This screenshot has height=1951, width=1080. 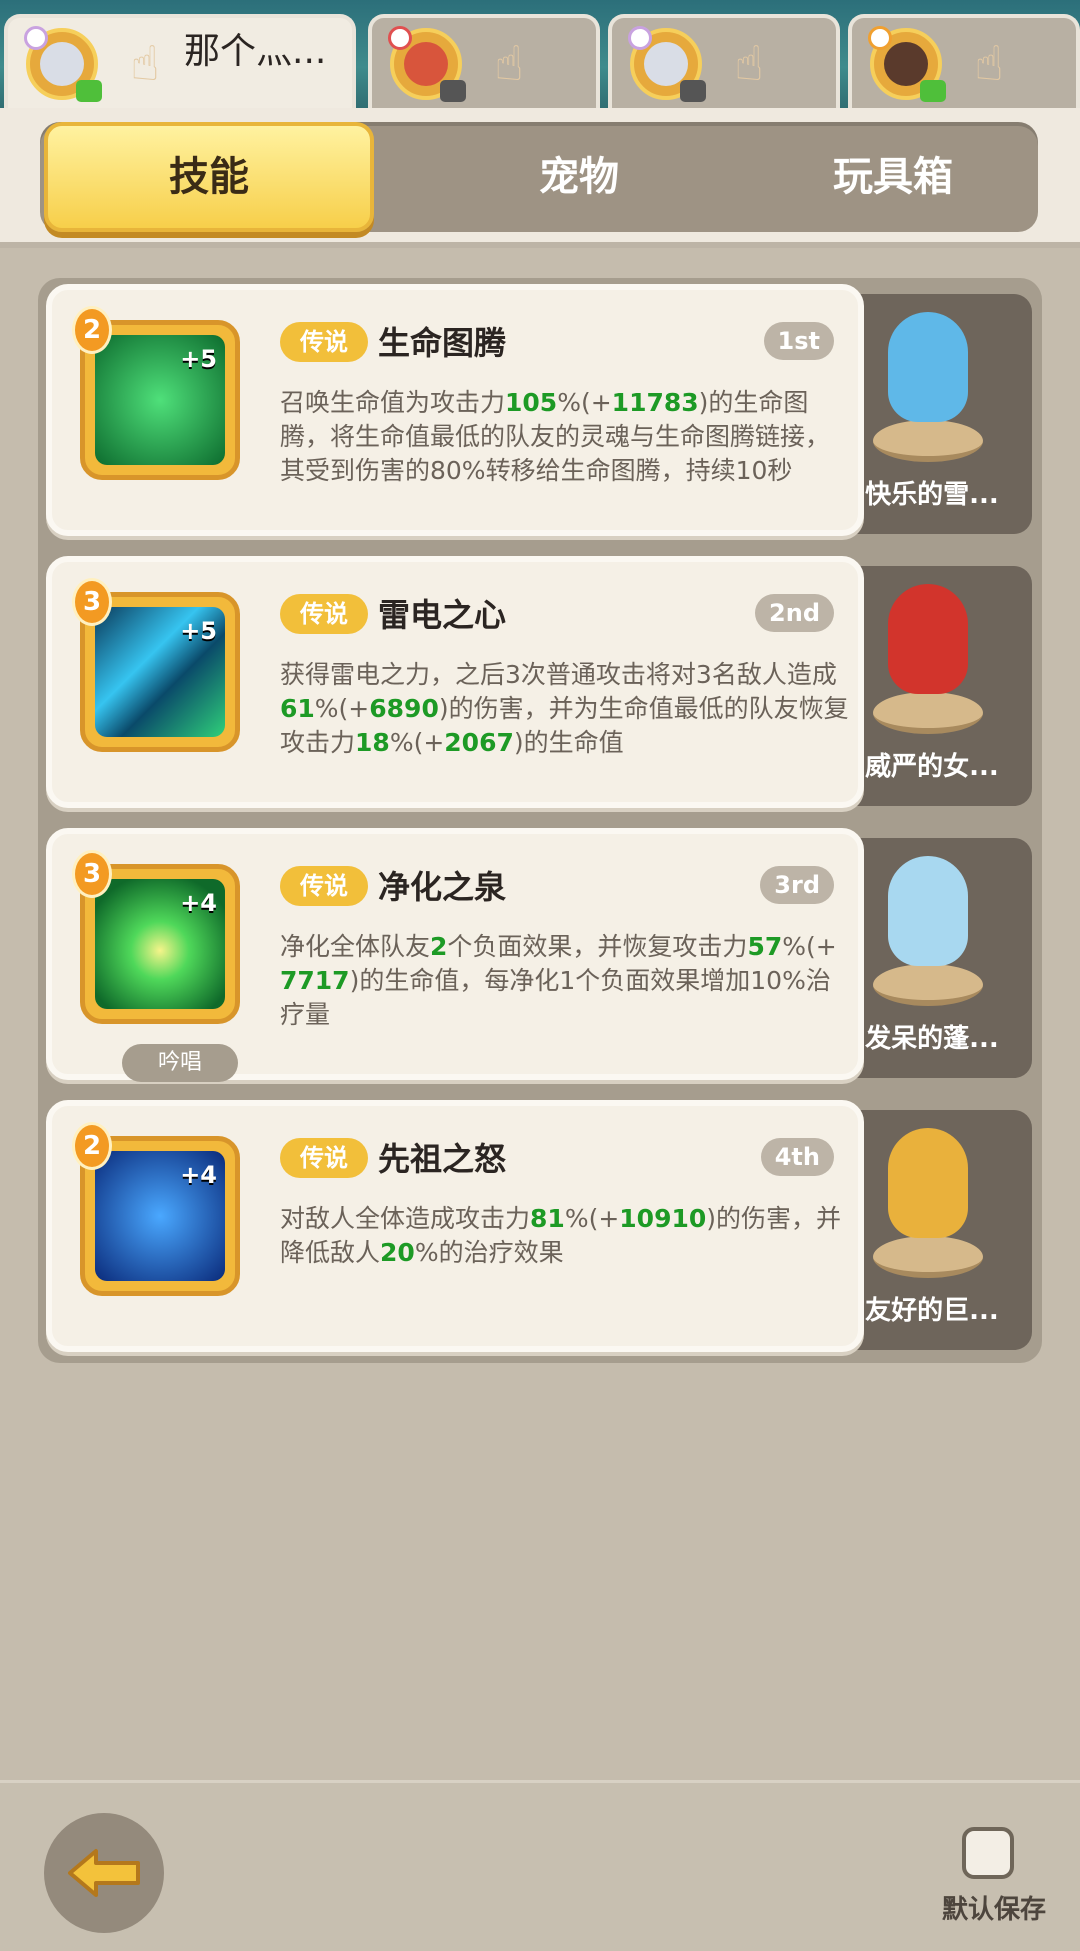 I want to click on skill-icon: +5 2, so click(x=161, y=398).